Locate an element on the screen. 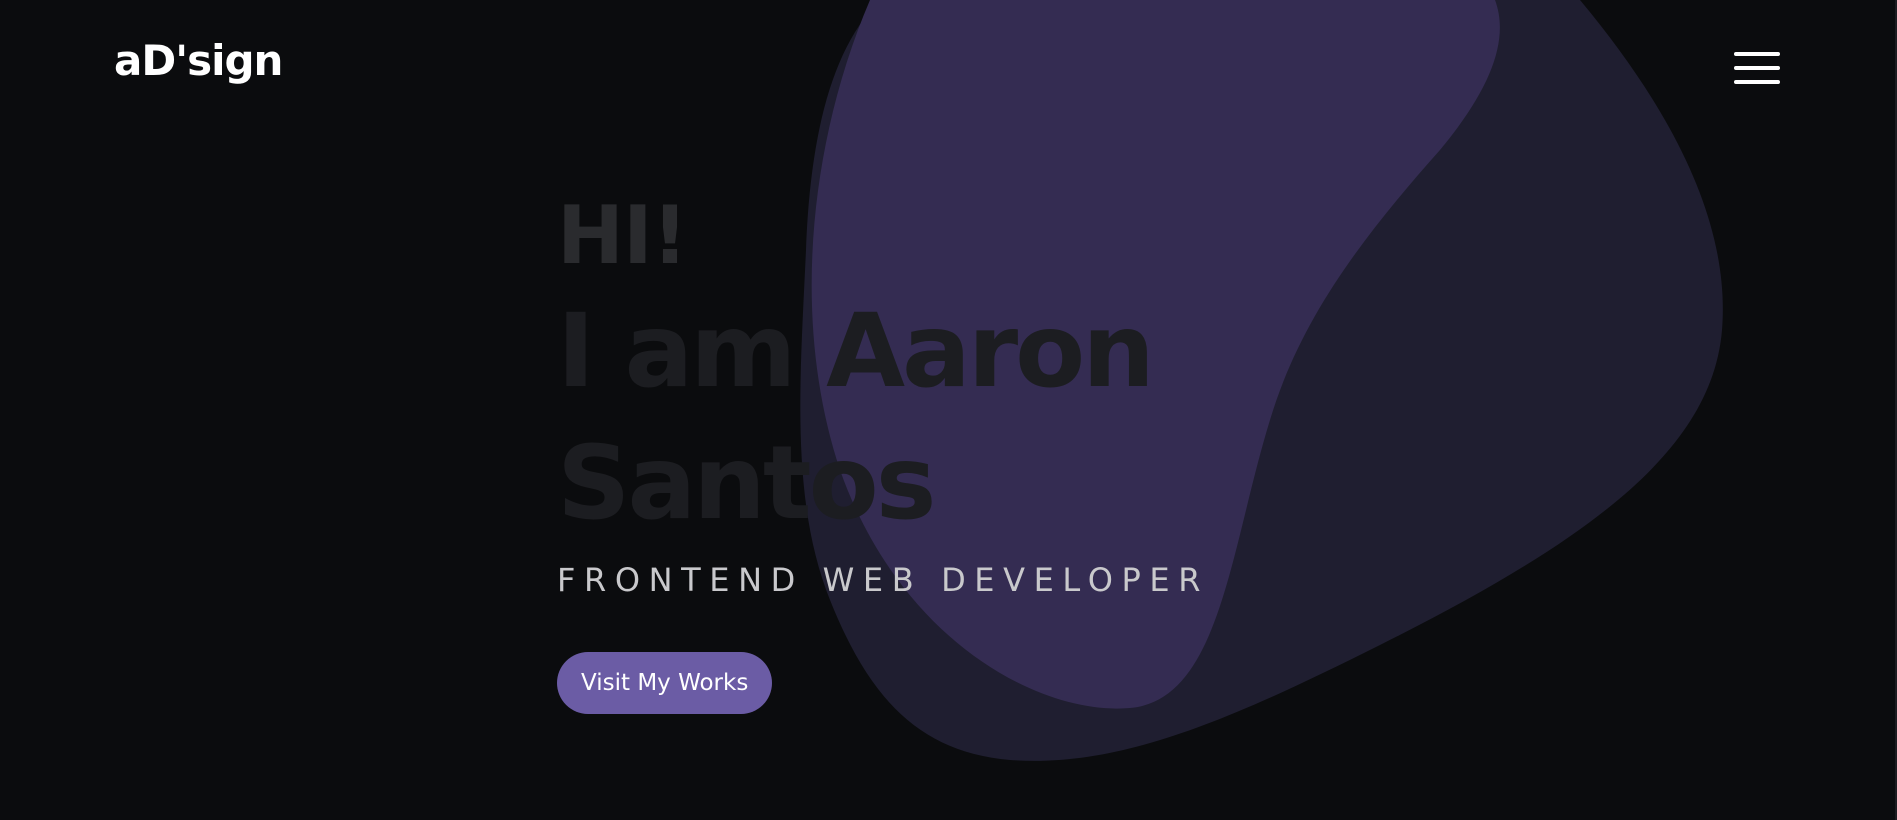 This screenshot has width=1897, height=820. hero-greeting: HI! is located at coordinates (622, 235).